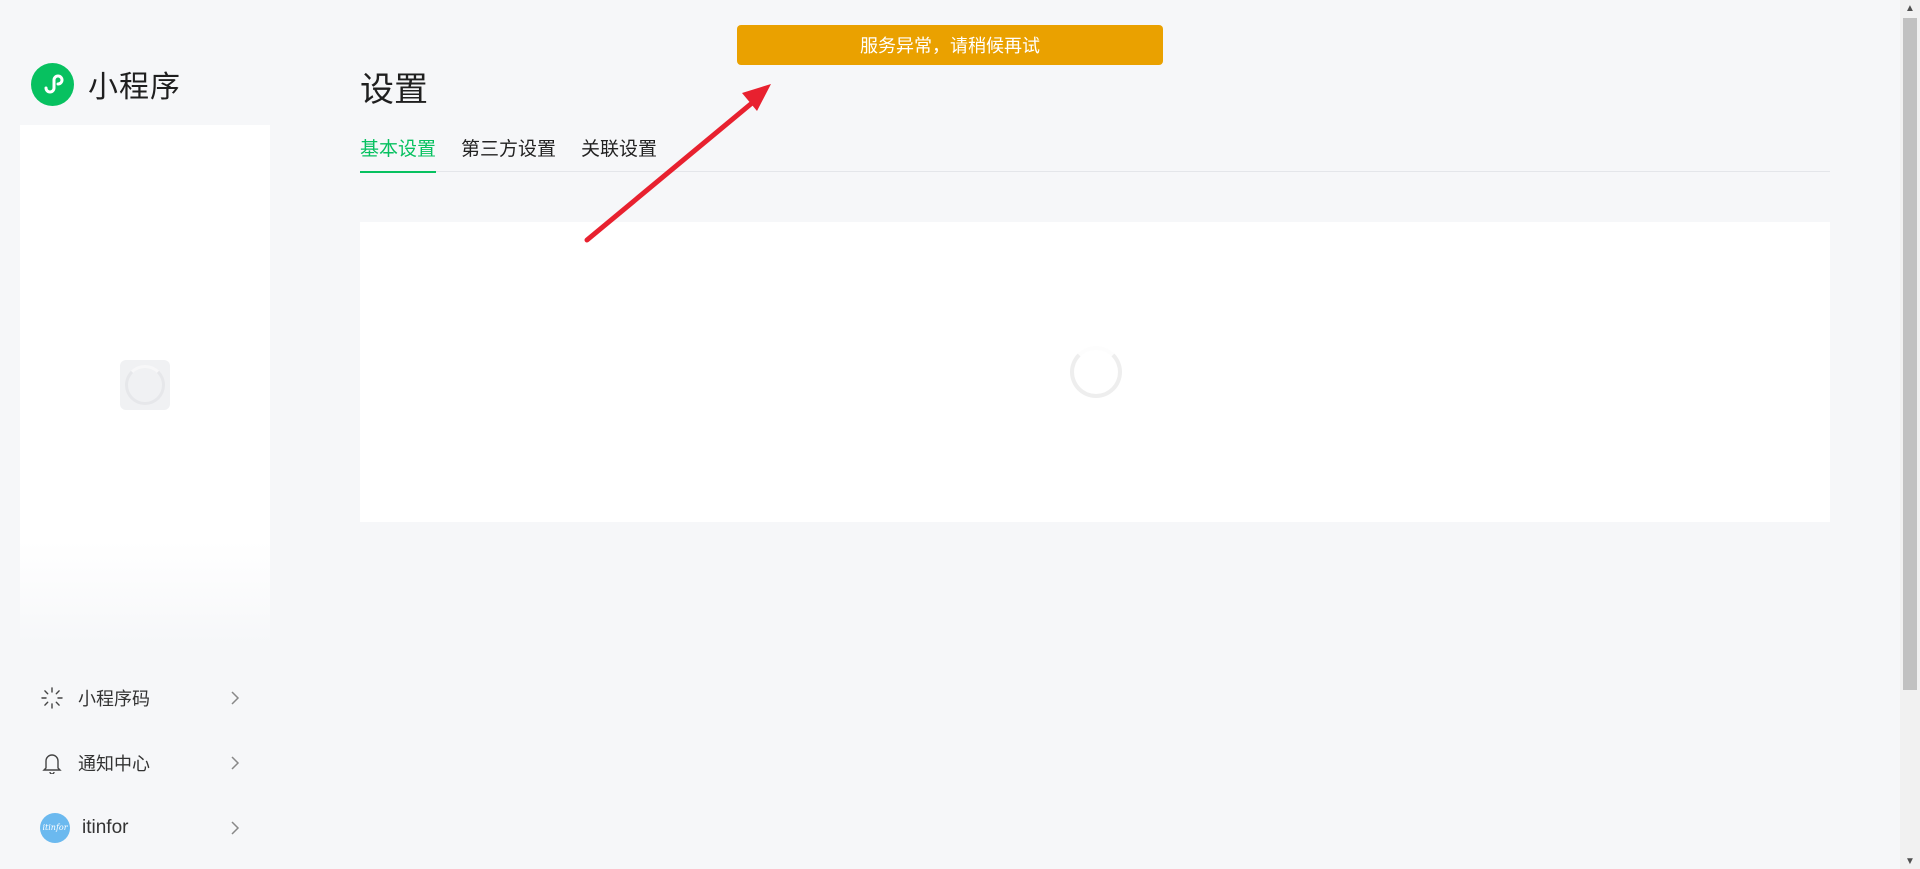 The image size is (1920, 869). What do you see at coordinates (1910, 354) in the screenshot?
I see `scrollbar-thumb` at bounding box center [1910, 354].